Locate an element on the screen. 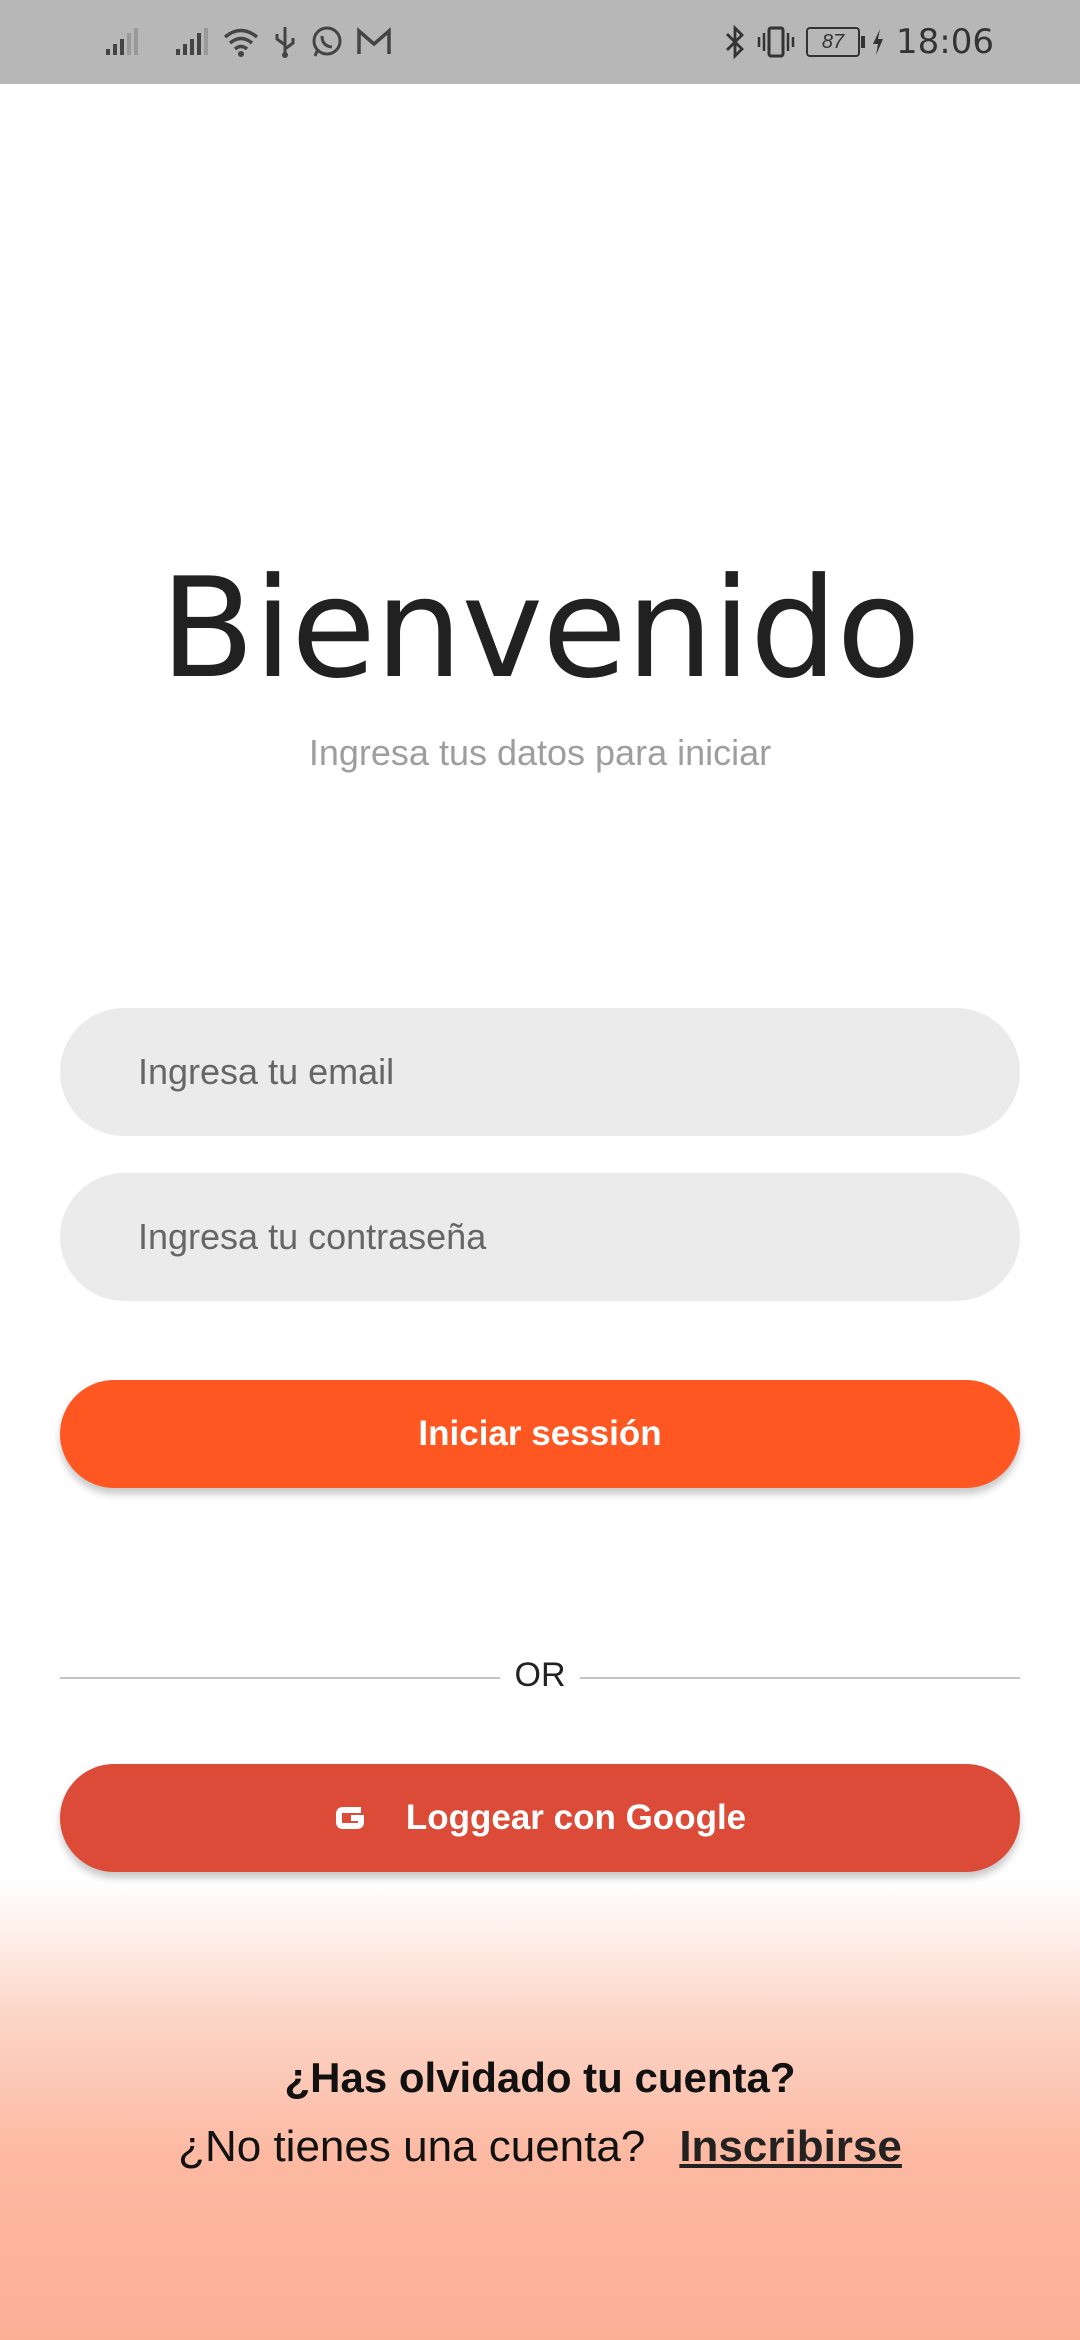 The width and height of the screenshot is (1080, 2340). google-login-label: Loggear con Google is located at coordinates (576, 1817).